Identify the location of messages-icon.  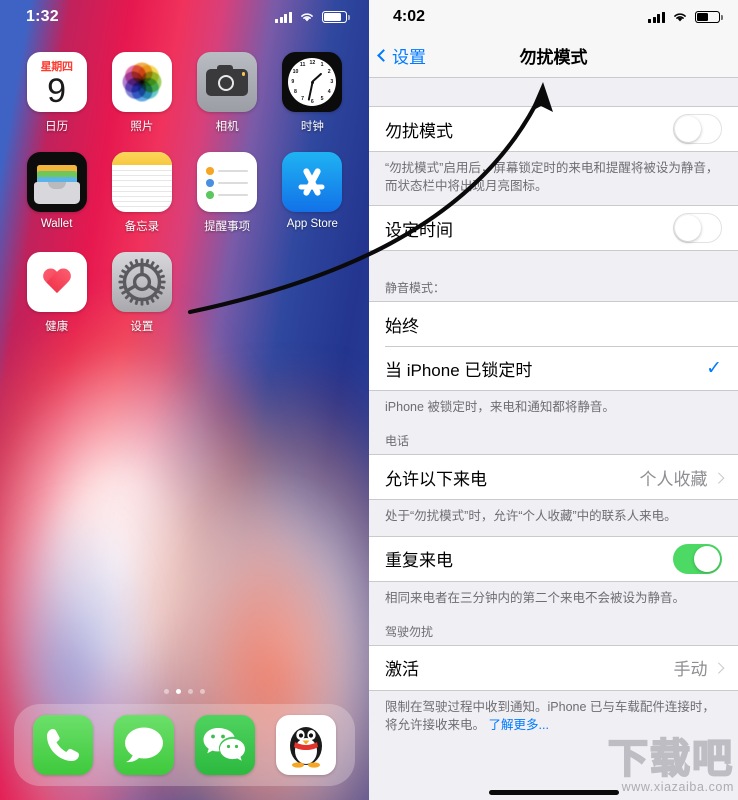
(143, 745).